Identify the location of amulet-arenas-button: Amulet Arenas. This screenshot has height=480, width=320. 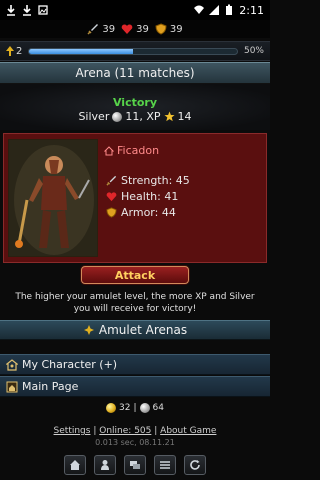
(135, 330).